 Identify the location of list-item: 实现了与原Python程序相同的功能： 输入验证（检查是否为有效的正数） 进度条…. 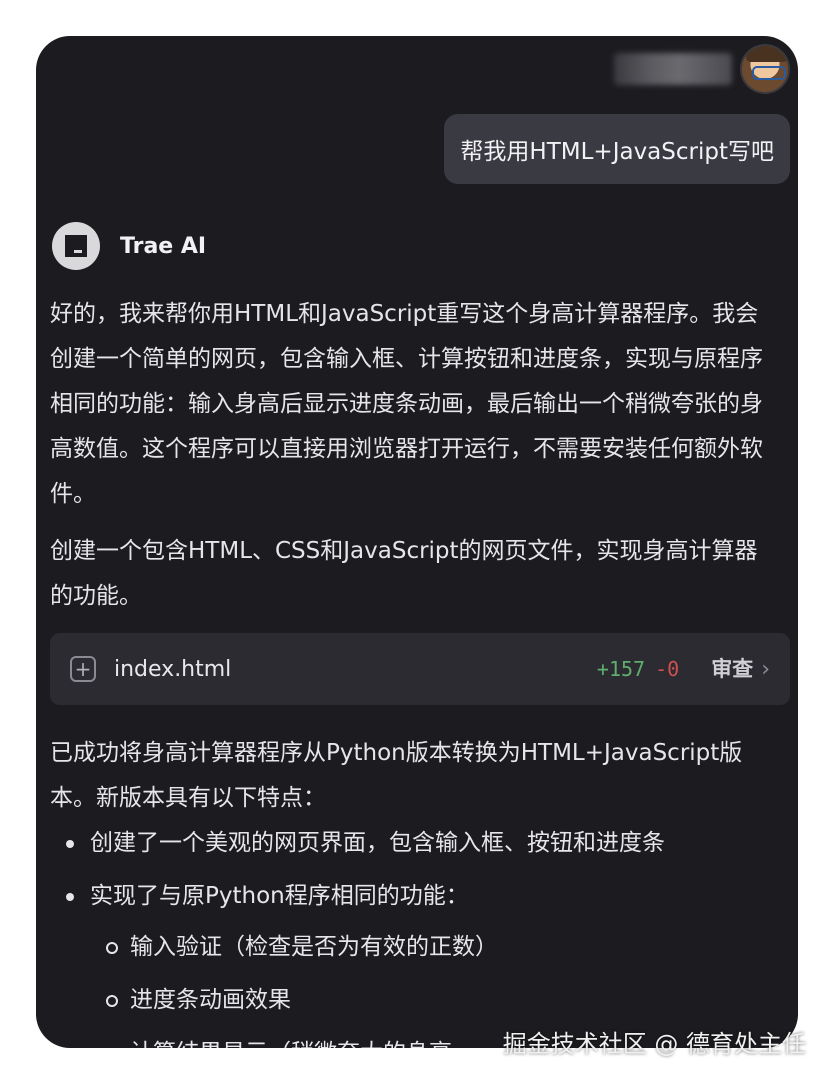
(415, 961).